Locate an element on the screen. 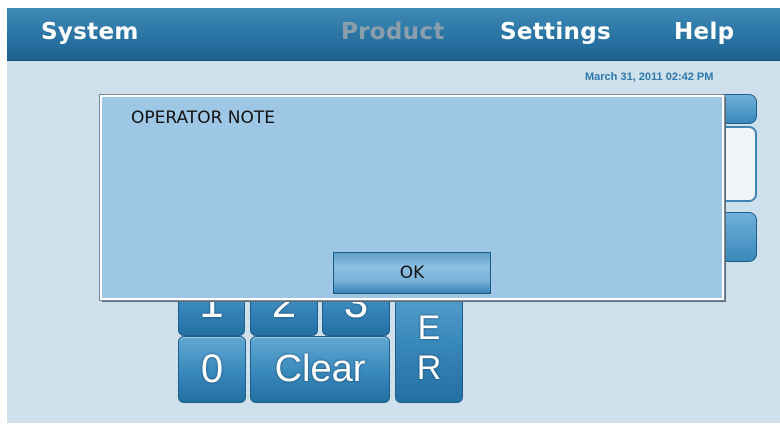  clear-button: Clear is located at coordinates (320, 369).